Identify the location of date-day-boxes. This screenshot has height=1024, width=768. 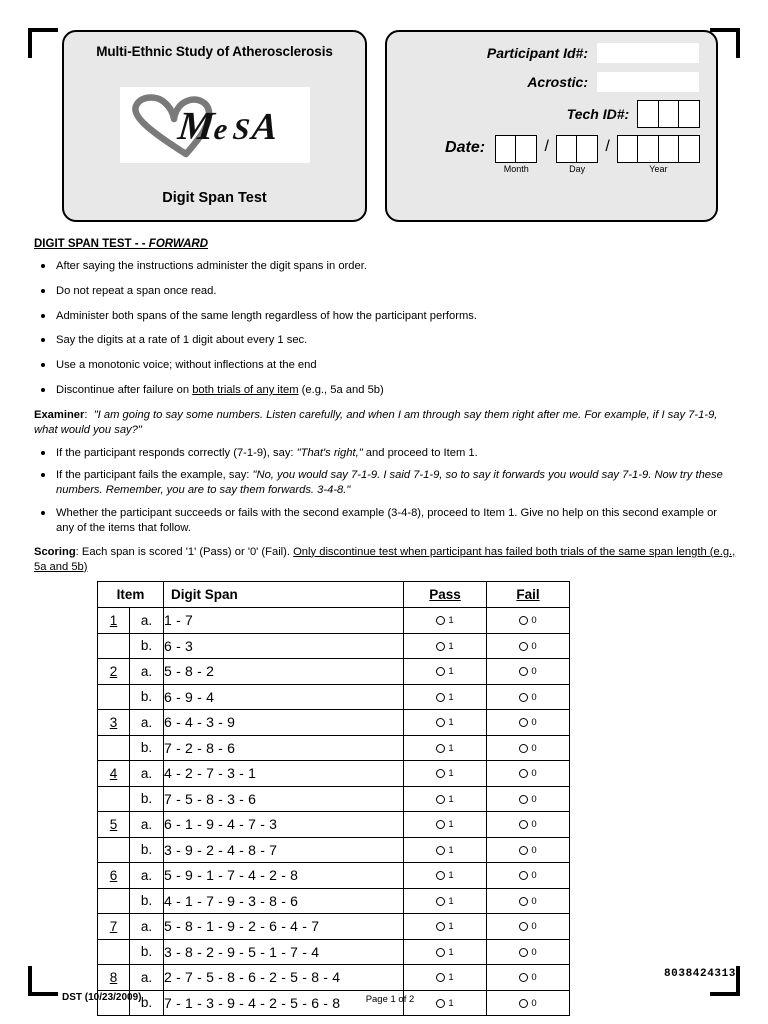
(577, 149).